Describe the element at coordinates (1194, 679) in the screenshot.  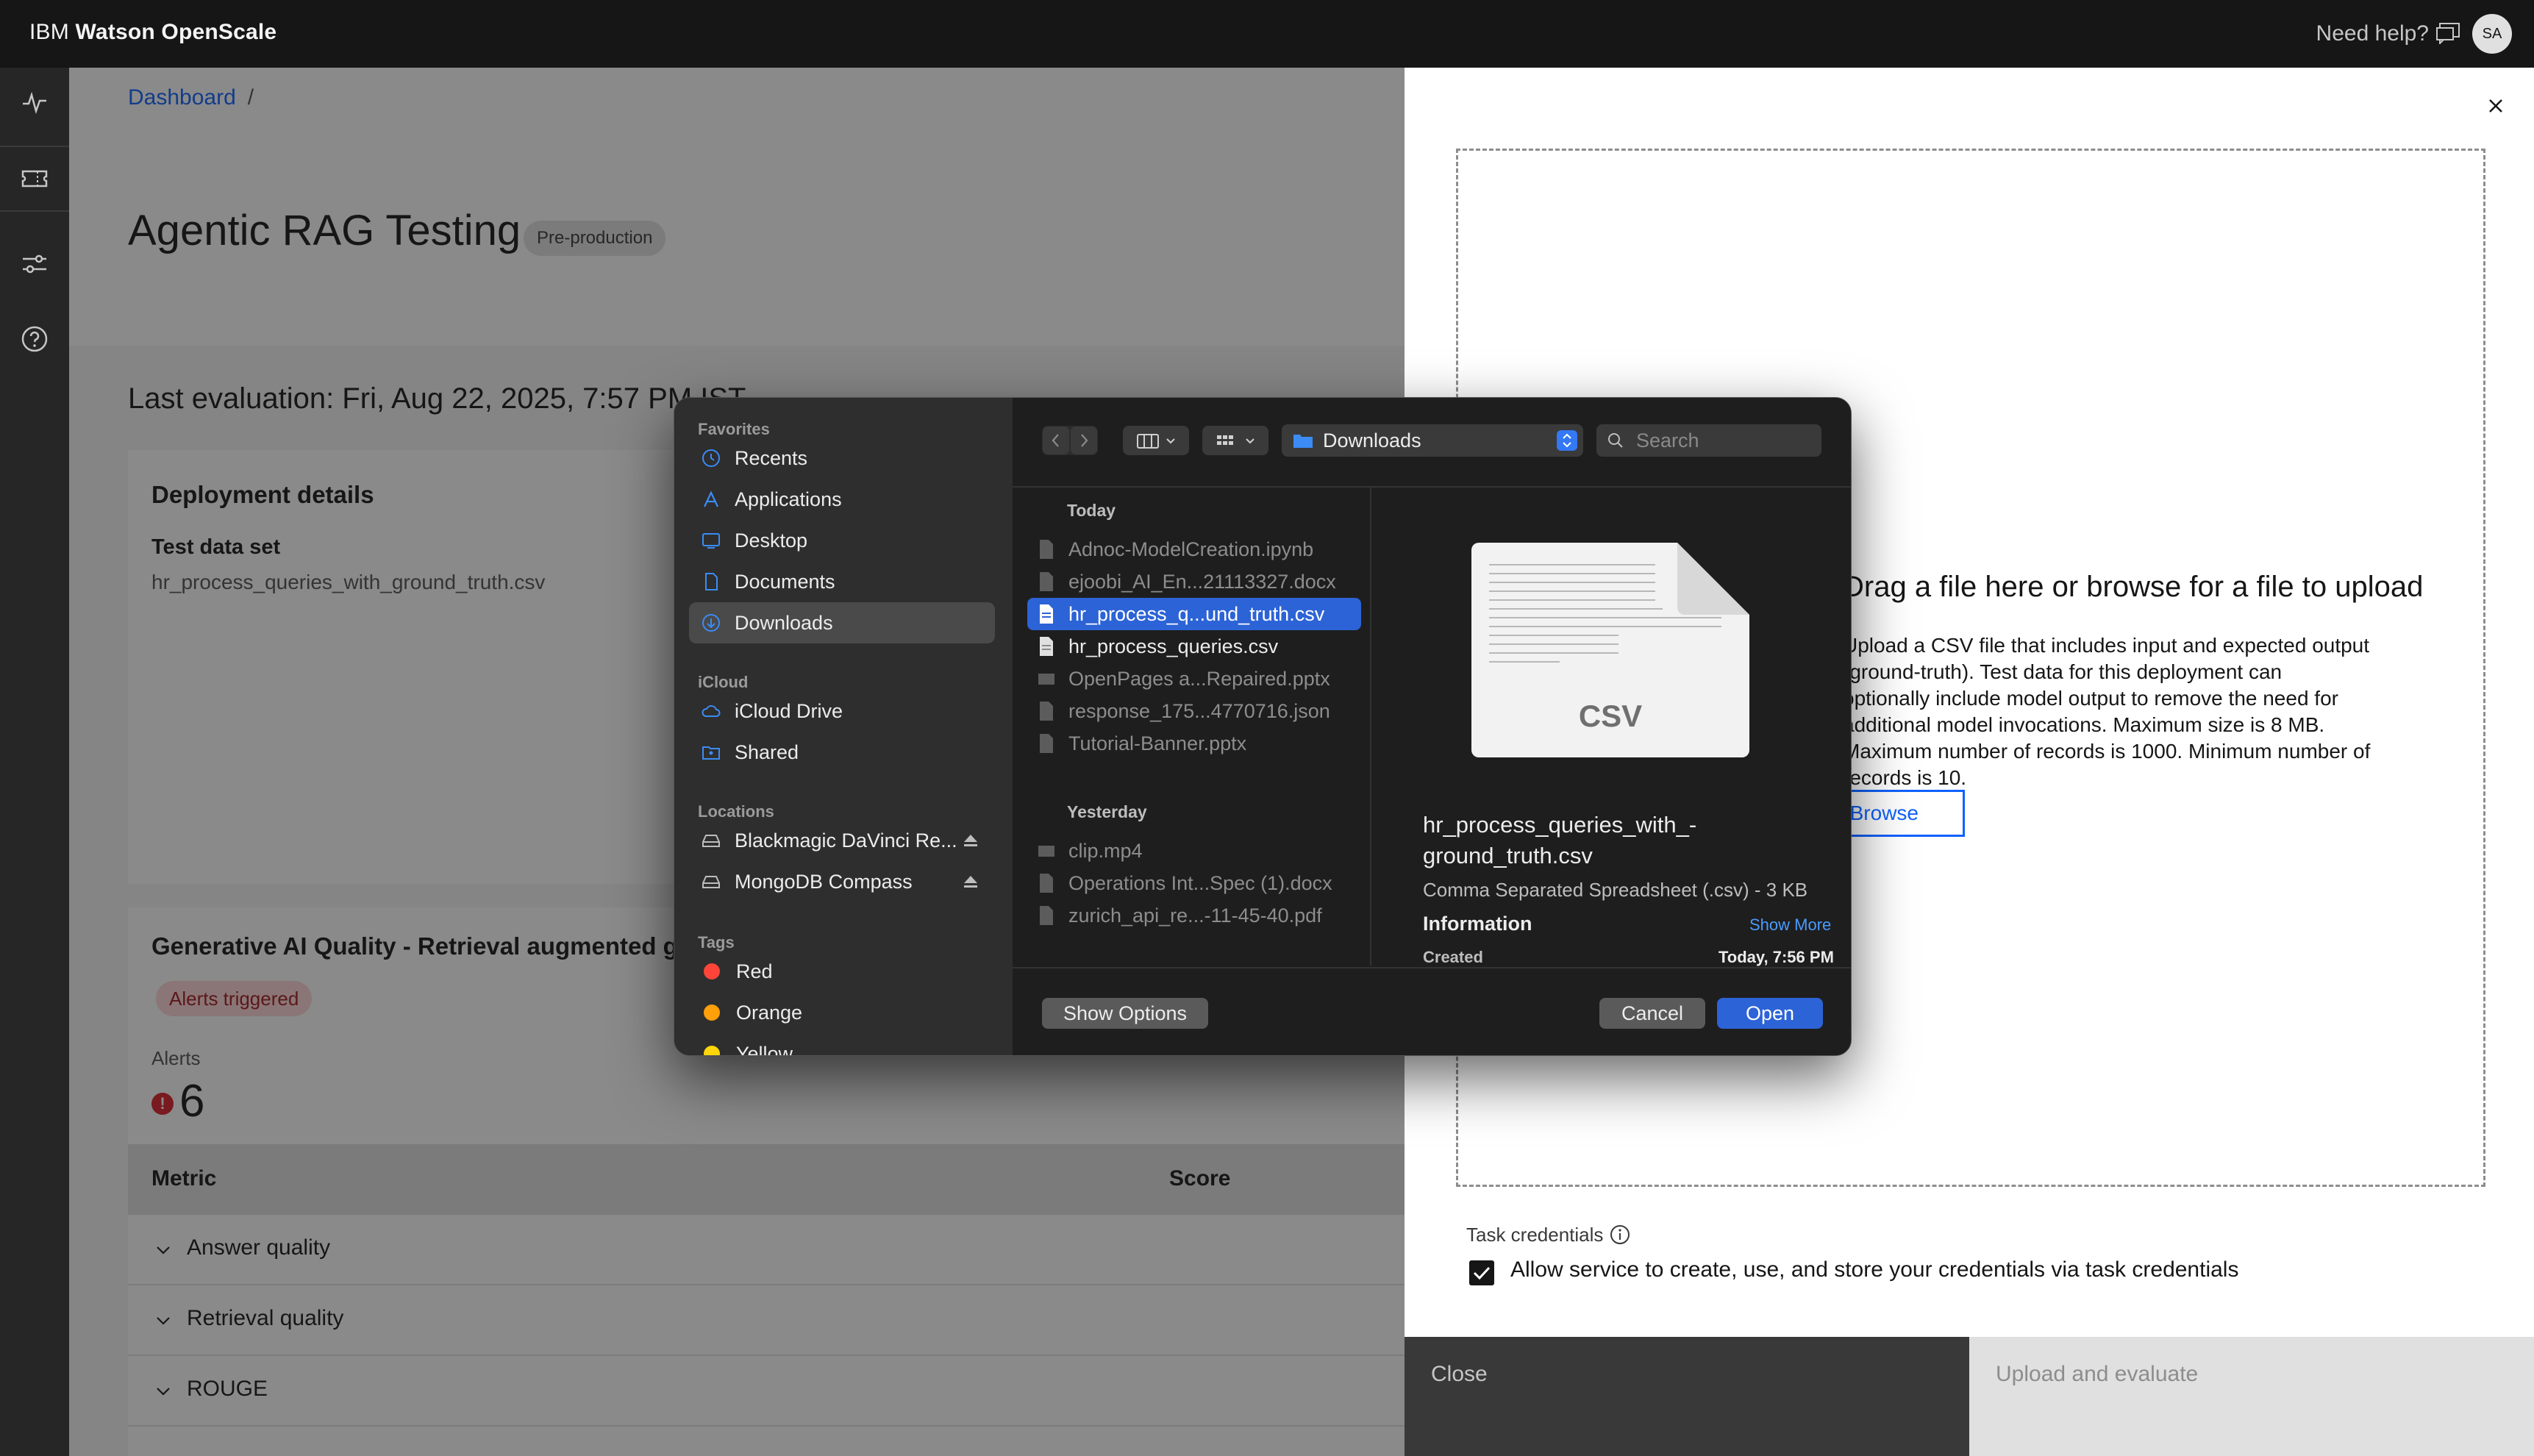
I see `file-row: OpenPages a...Repaired.pptx` at that location.